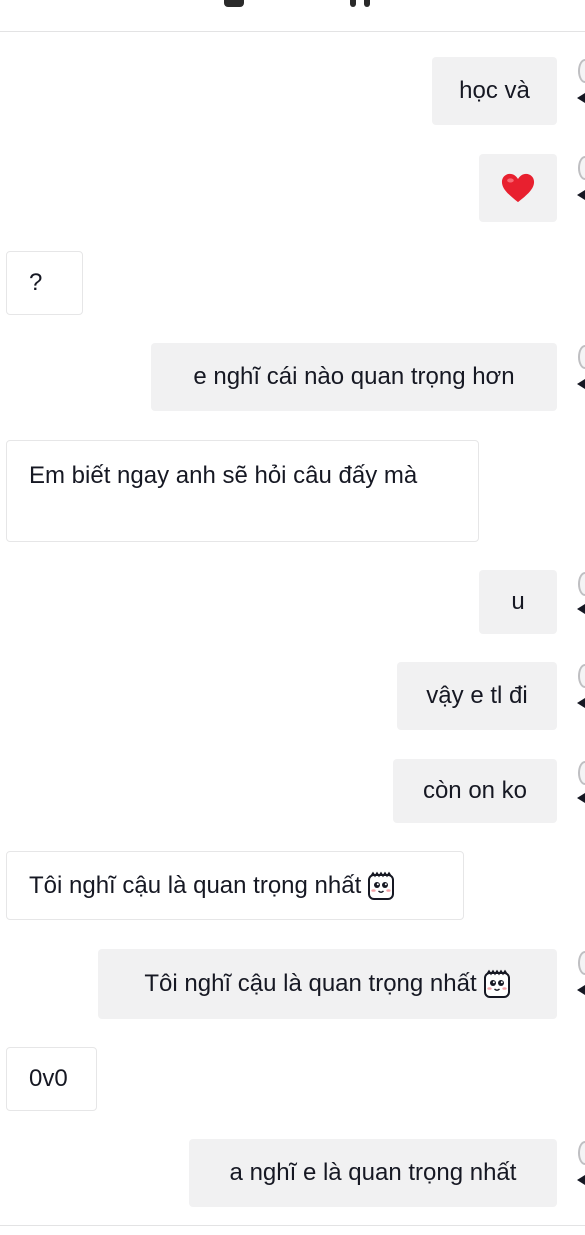 Image resolution: width=585 pixels, height=1235 pixels. I want to click on message-bubble-sent: còn on ko, so click(475, 791).